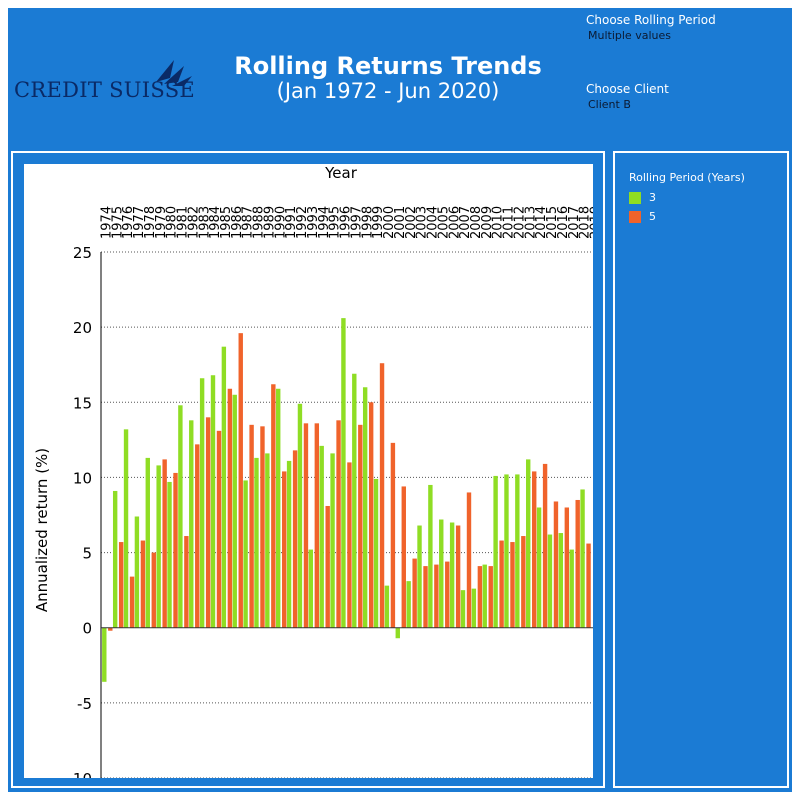 Image resolution: width=800 pixels, height=800 pixels. Describe the element at coordinates (80, 774) in the screenshot. I see `y-tick-label: -10` at that location.